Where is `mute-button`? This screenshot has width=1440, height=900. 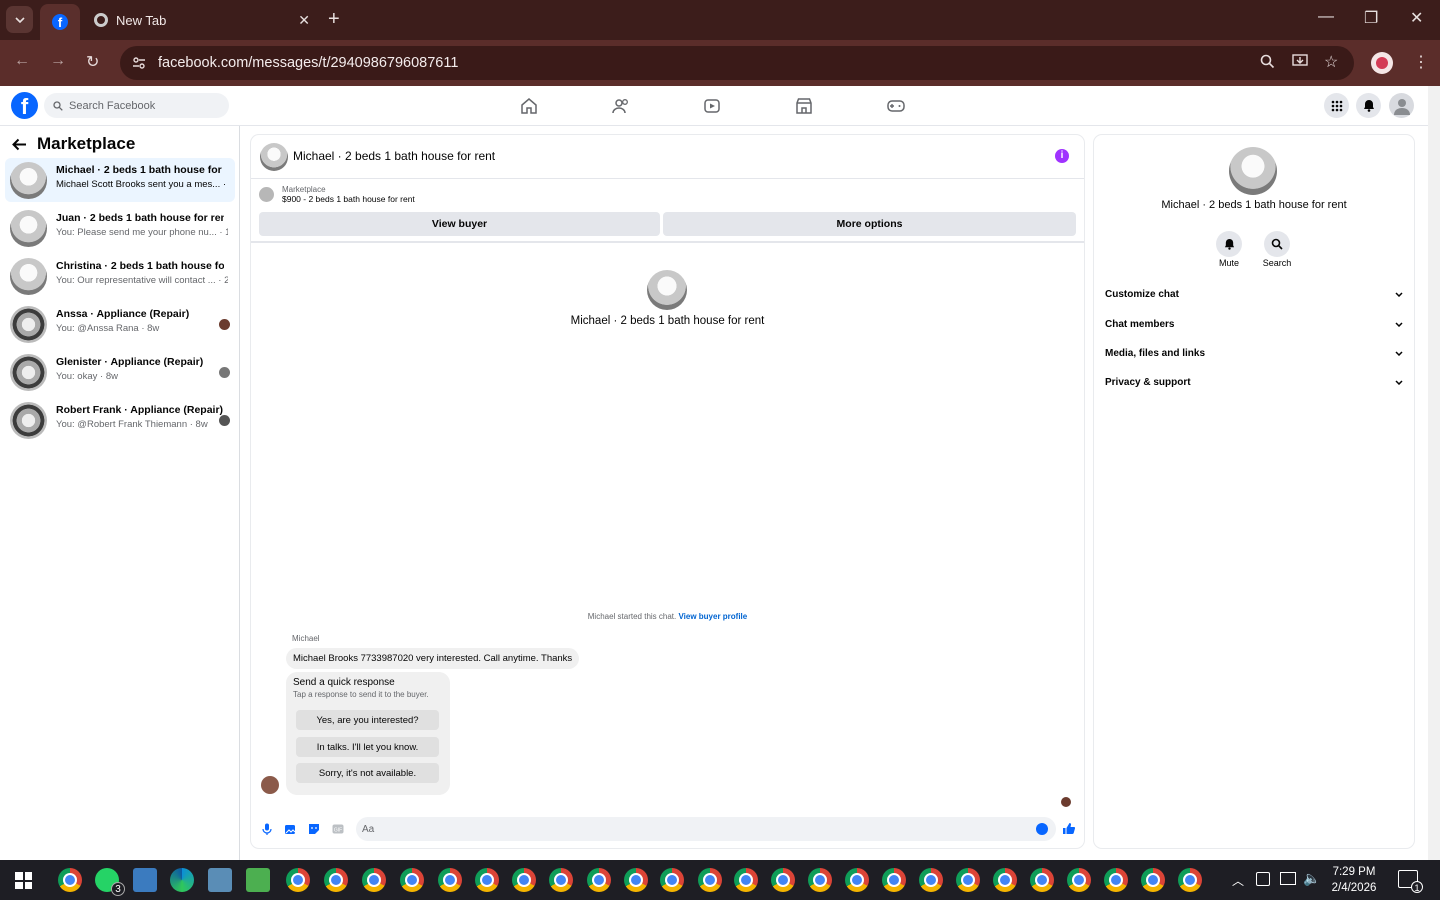
mute-button is located at coordinates (1229, 244).